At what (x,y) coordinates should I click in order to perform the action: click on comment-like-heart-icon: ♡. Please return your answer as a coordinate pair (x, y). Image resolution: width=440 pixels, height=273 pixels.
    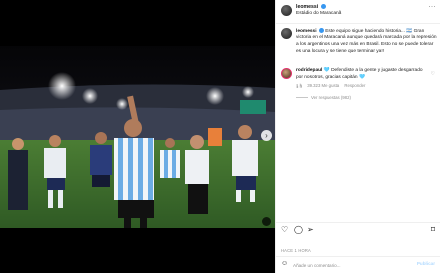
    Looking at the image, I should click on (433, 74).